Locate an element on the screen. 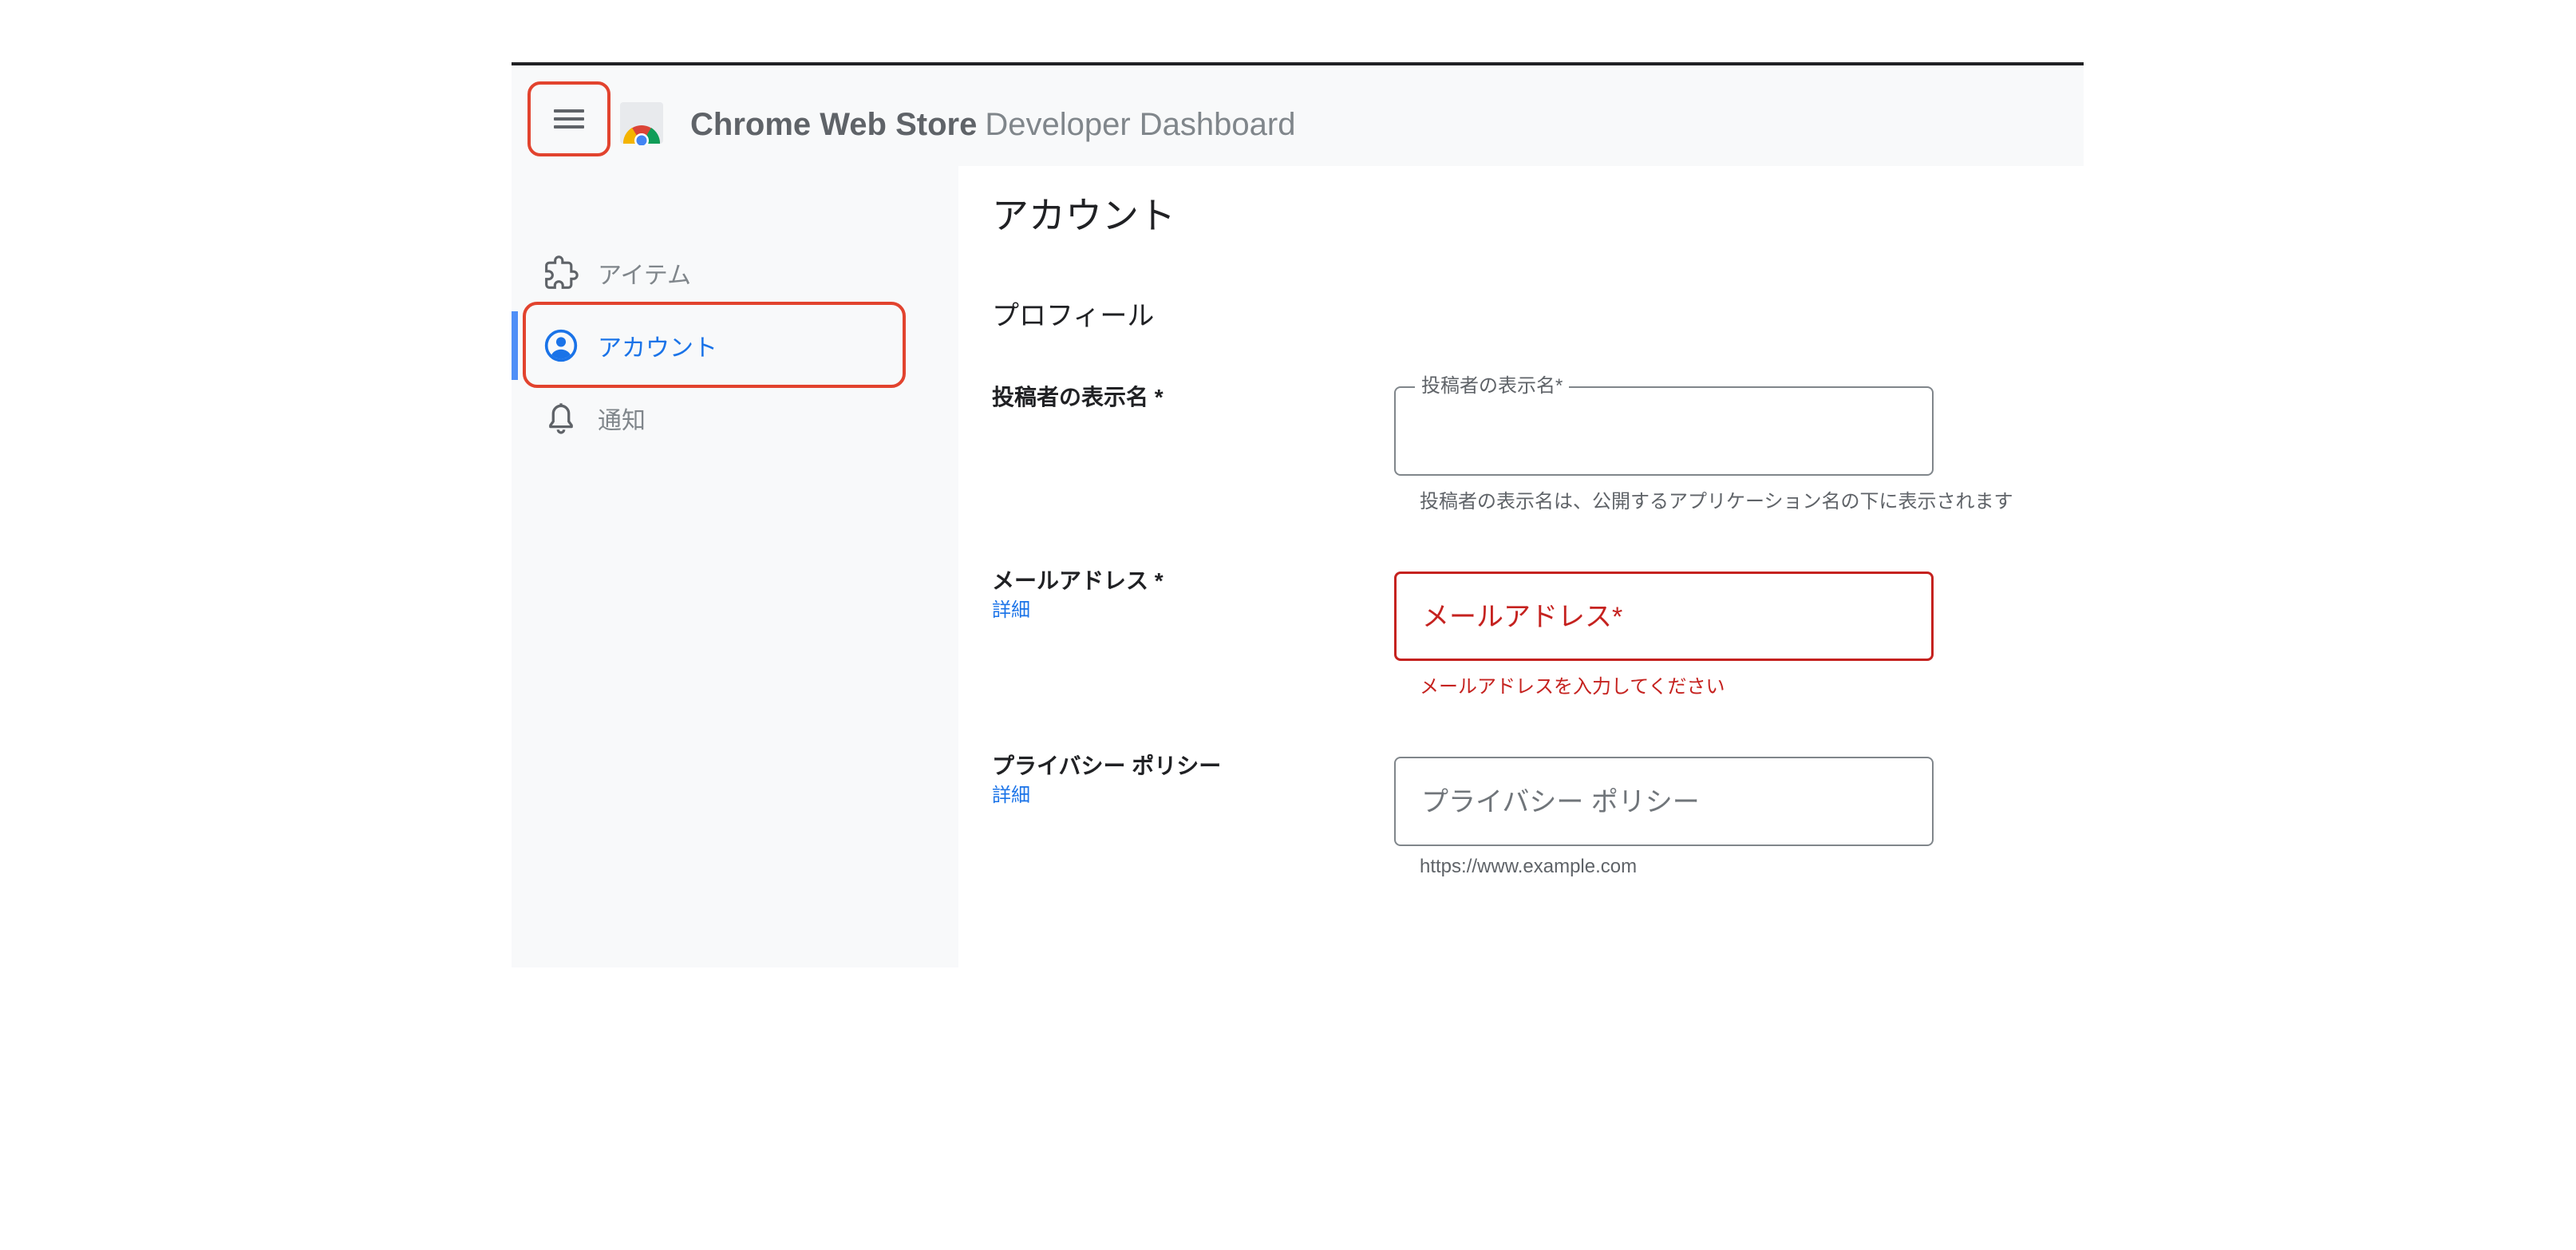 The image size is (2576, 1250). privacy-policy-label: プライバシー ポリシー is located at coordinates (1107, 766).